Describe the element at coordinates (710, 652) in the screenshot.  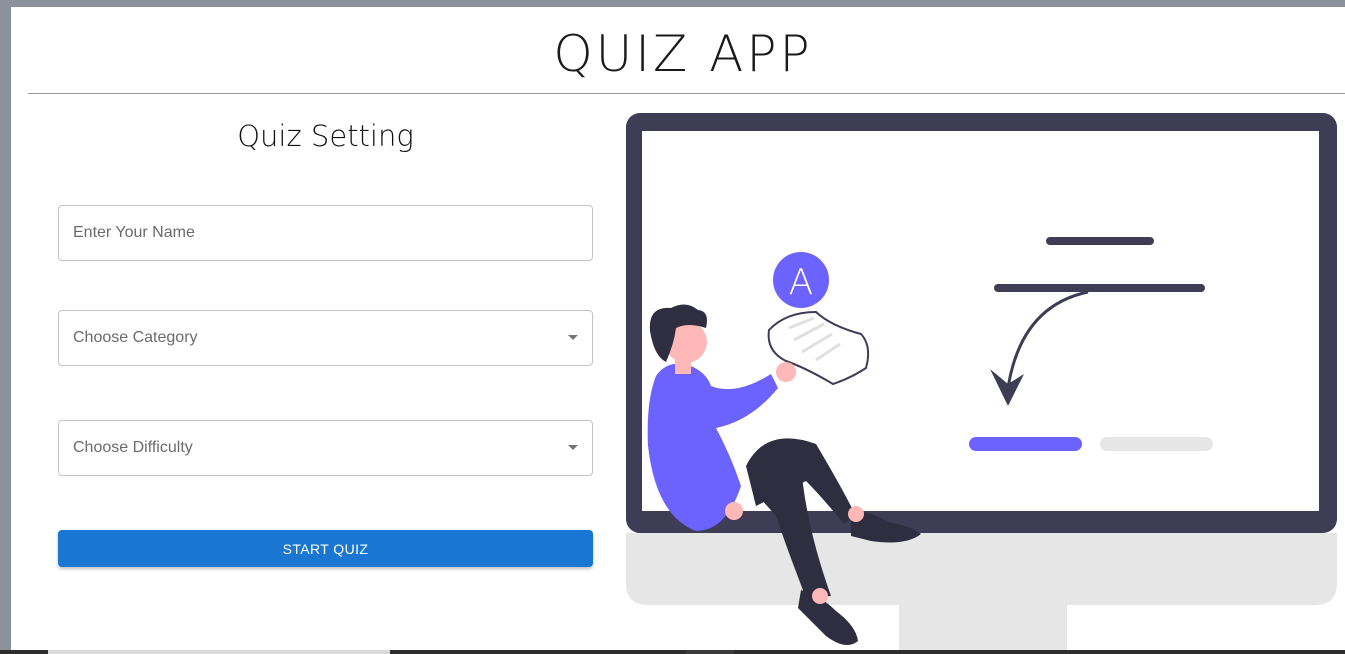
I see `scrollbar-segment` at that location.